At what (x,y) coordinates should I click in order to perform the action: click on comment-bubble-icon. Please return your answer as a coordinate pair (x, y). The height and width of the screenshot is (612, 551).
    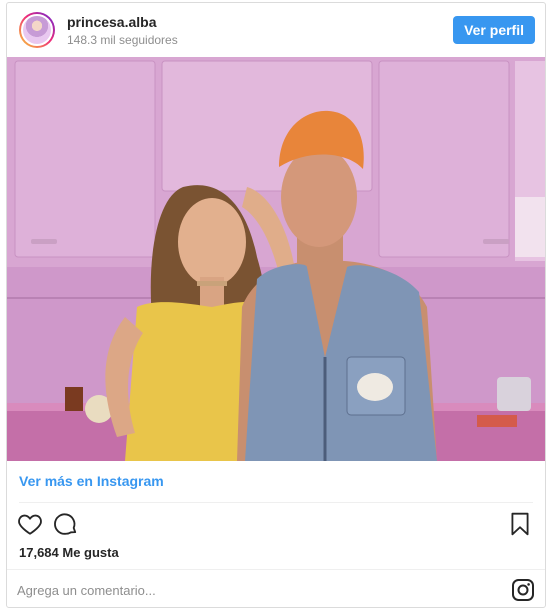
    Looking at the image, I should click on (65, 524).